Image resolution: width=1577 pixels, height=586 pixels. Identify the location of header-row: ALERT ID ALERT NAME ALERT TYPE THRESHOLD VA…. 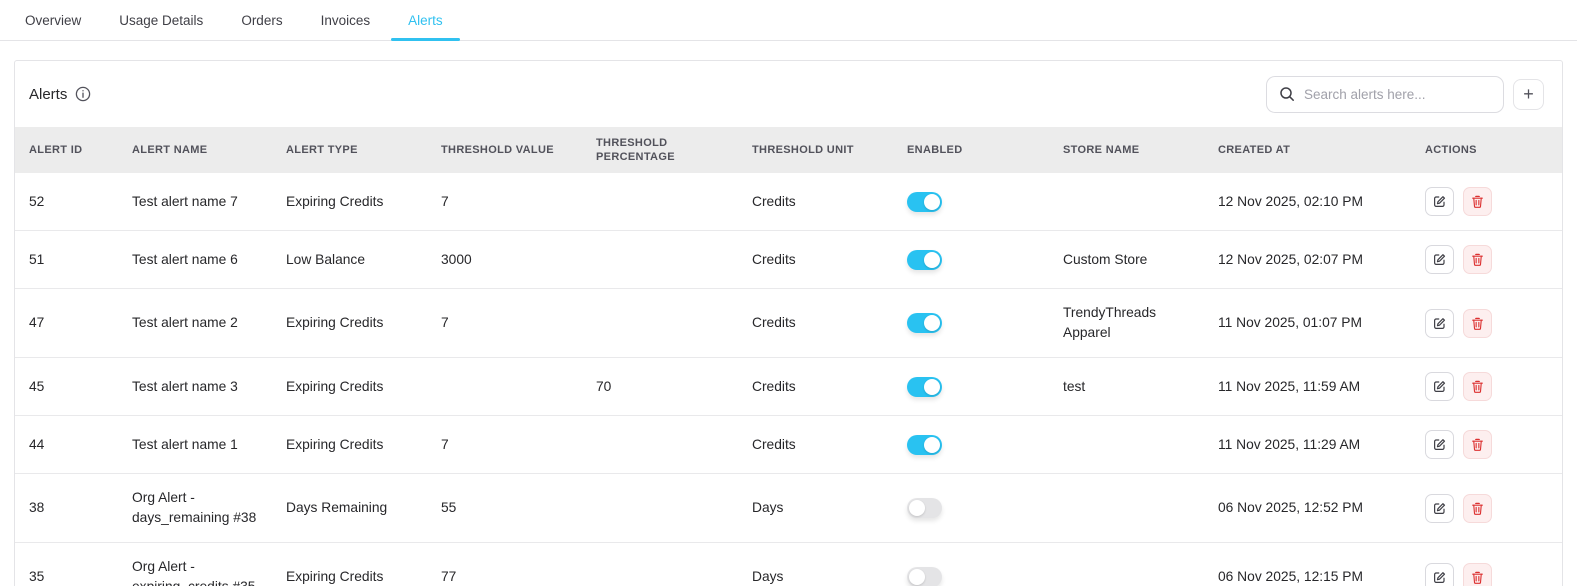
(788, 150).